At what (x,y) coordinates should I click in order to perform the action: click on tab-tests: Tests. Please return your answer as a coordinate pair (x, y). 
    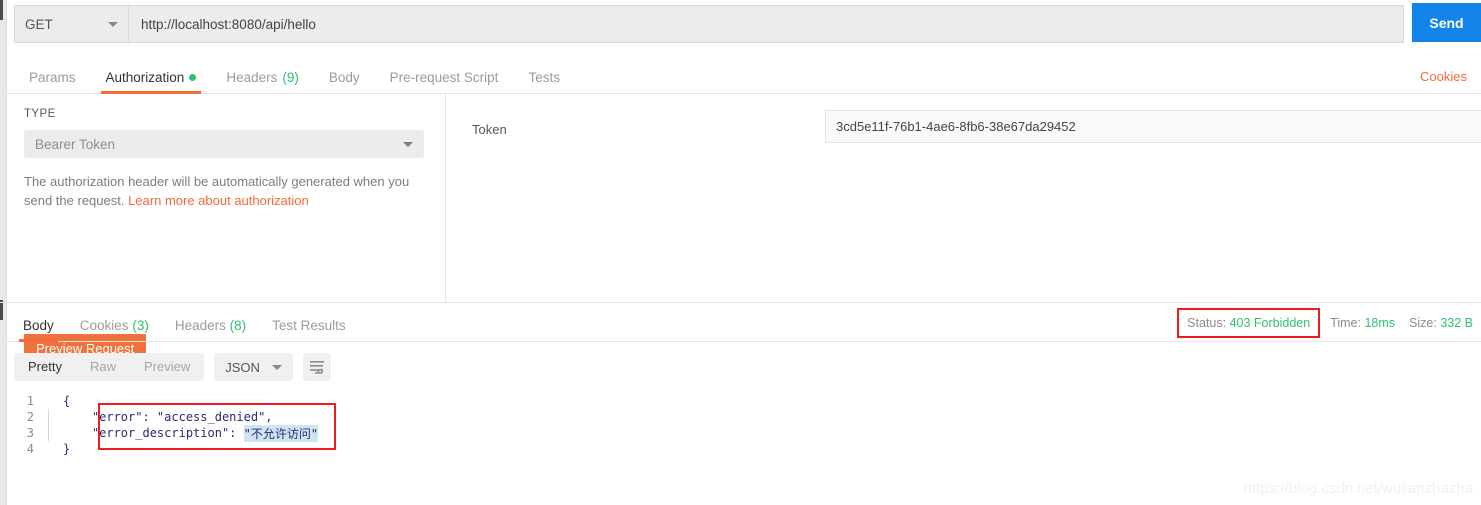
    Looking at the image, I should click on (544, 81).